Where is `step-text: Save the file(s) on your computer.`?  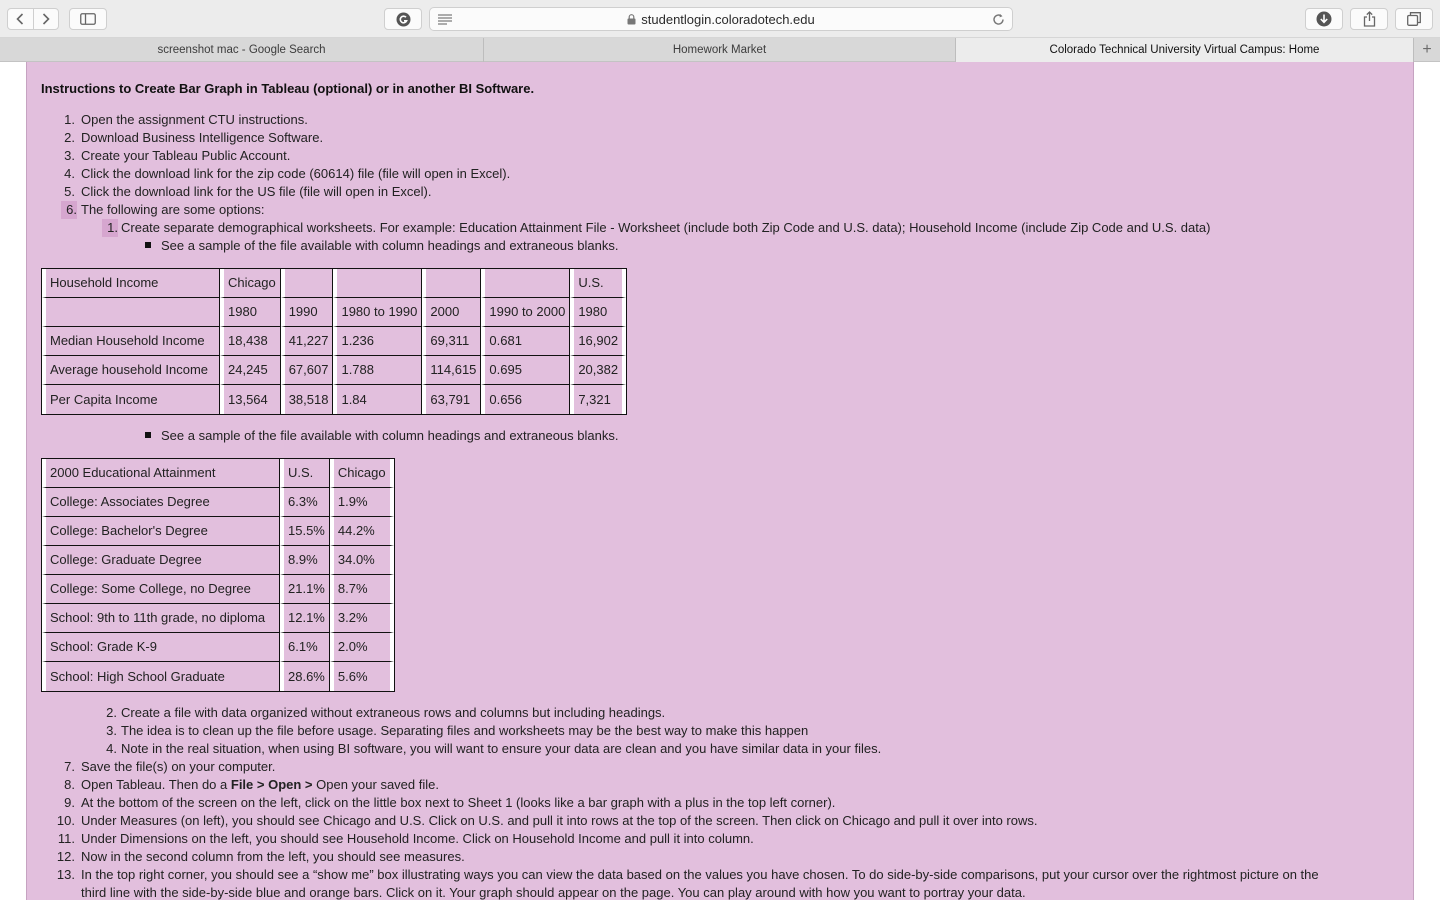 step-text: Save the file(s) on your computer. is located at coordinates (178, 766).